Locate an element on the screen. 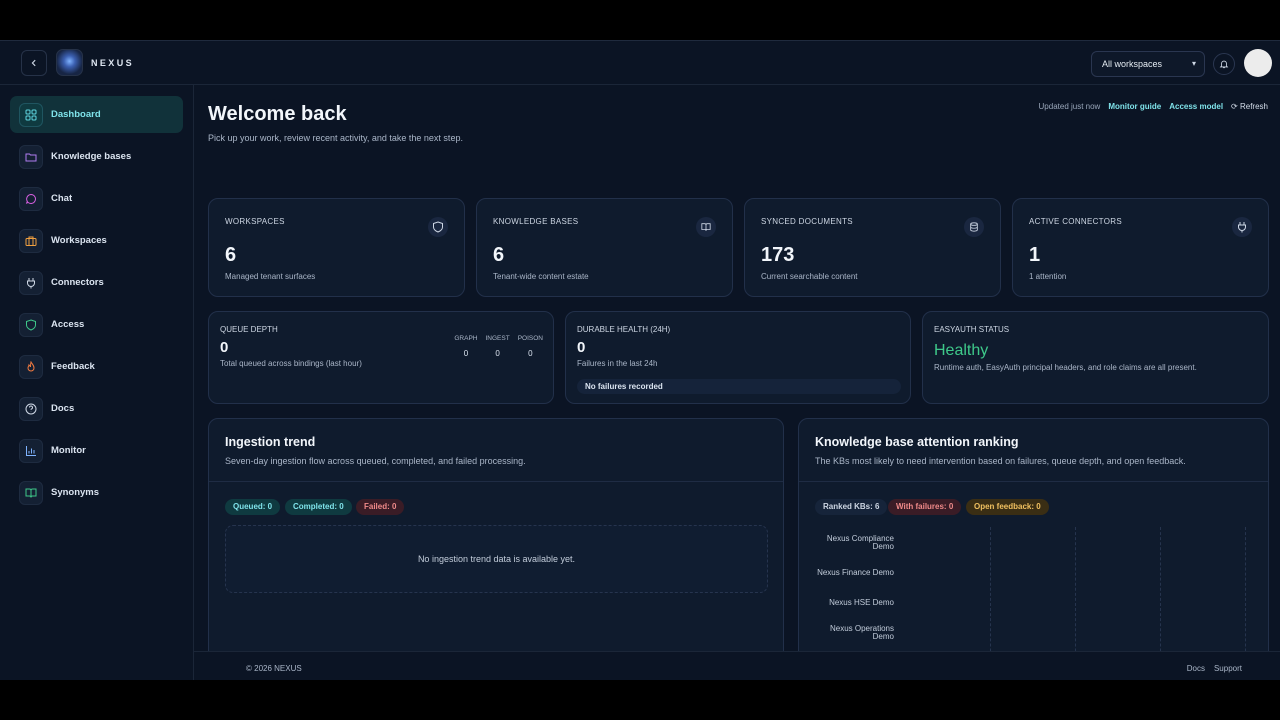 This screenshot has width=1280, height=720. workspaces-title: WORKSPACES is located at coordinates (255, 221).